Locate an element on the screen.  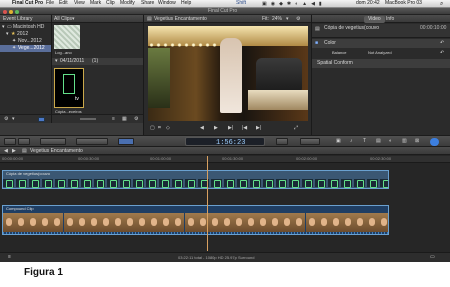
filter-dropdown-icon: ▾ is located at coordinates (73, 19).